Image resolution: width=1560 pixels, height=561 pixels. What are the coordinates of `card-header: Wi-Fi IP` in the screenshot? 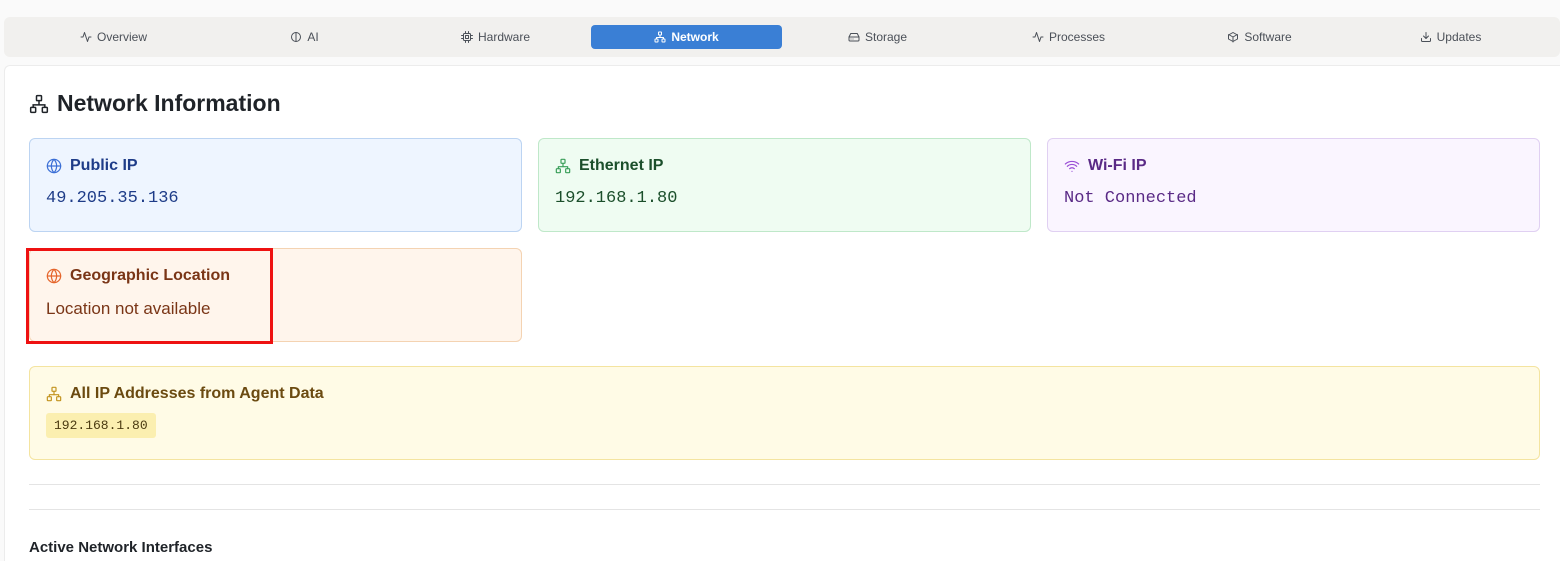 It's located at (1293, 166).